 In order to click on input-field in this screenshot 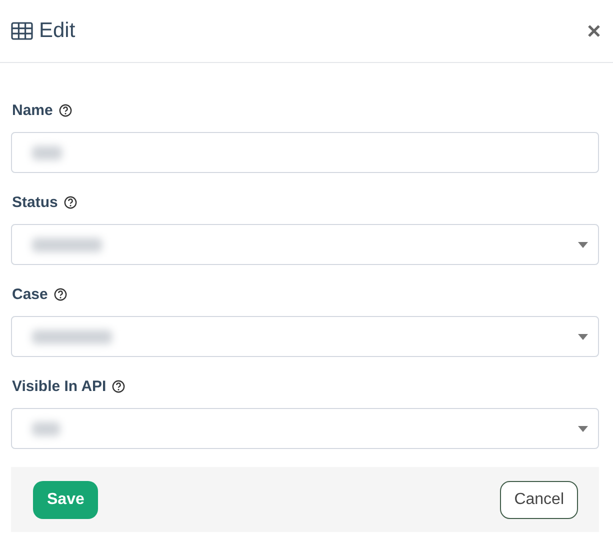, I will do `click(305, 152)`.